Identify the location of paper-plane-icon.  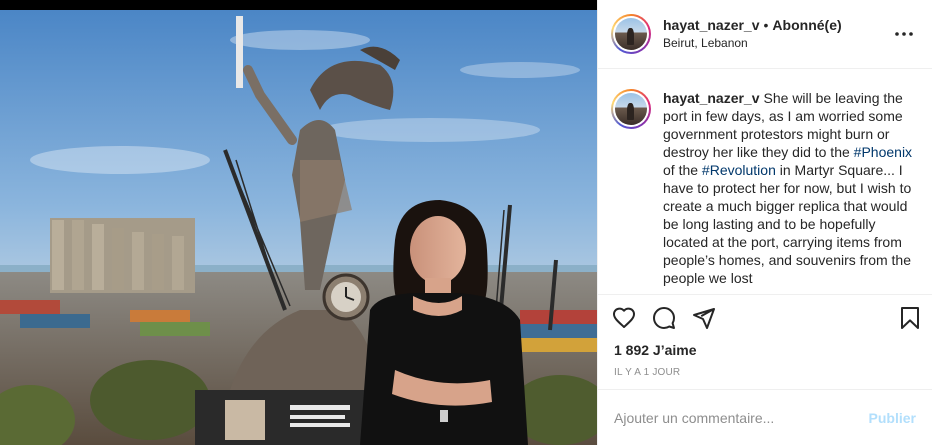
(704, 318).